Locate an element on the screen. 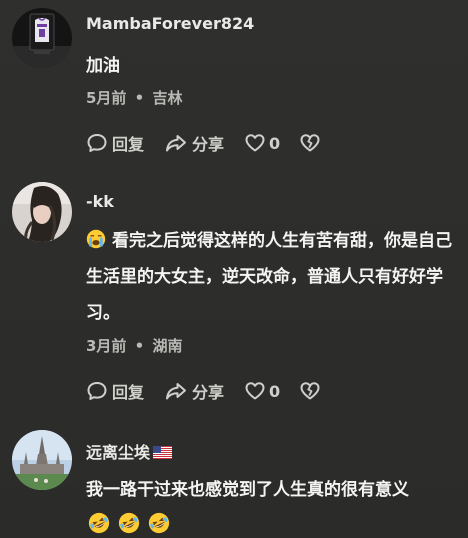 The image size is (468, 538). comment-body: 加油 is located at coordinates (103, 66).